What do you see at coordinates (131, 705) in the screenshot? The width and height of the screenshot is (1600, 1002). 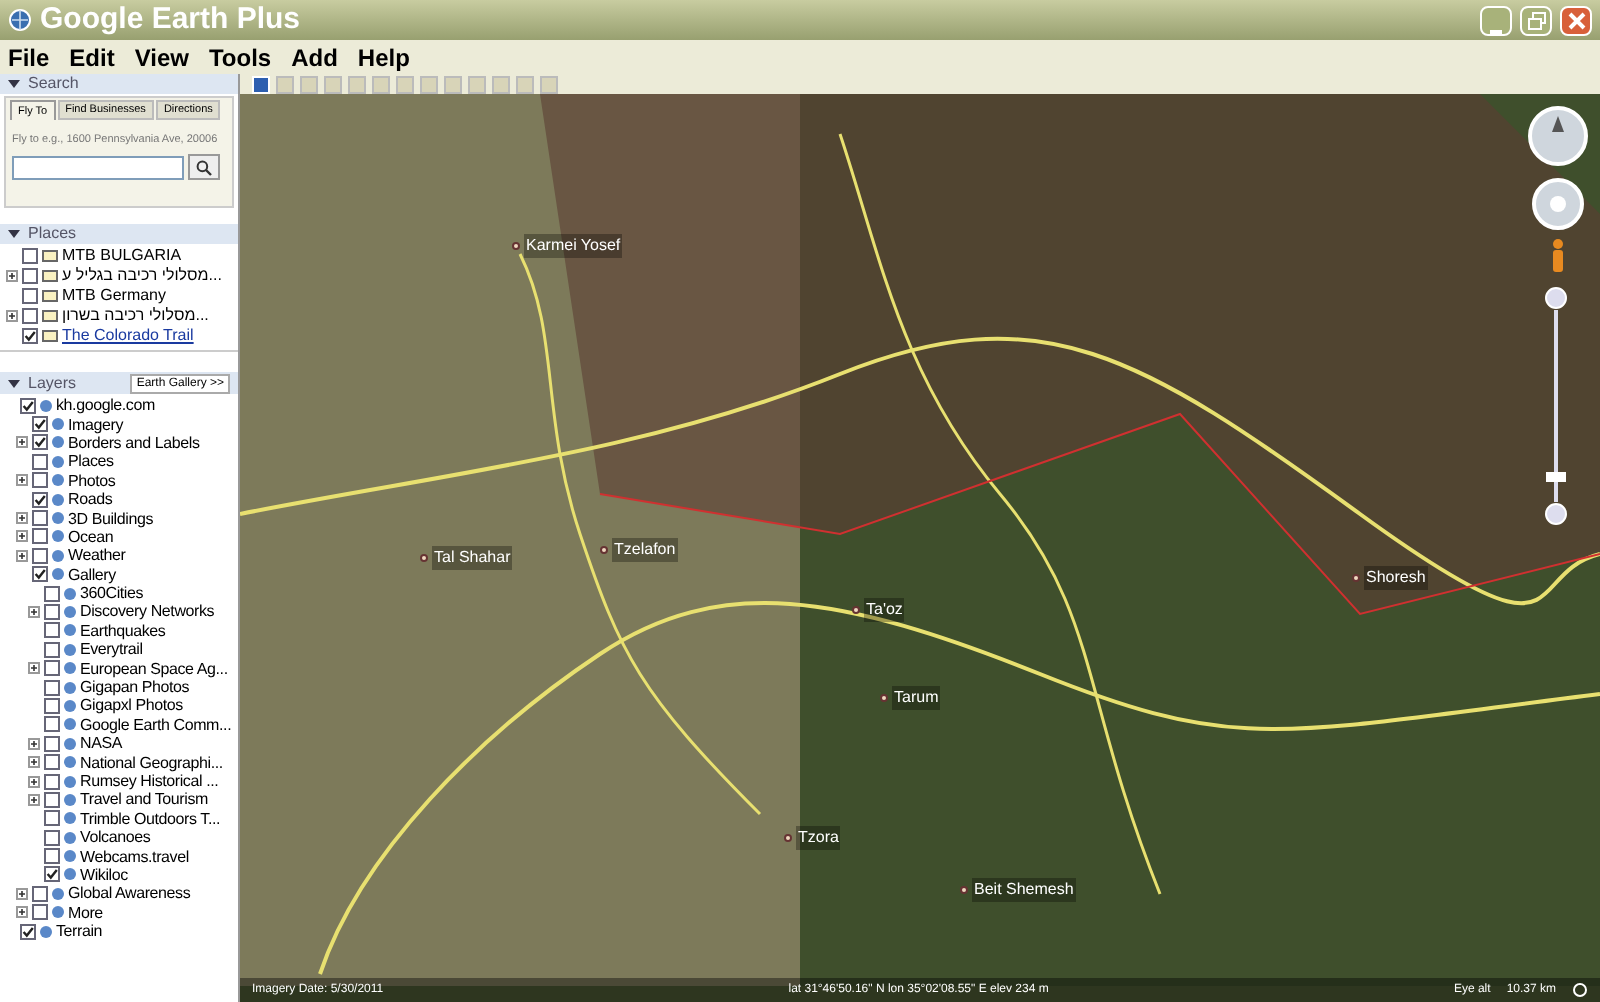 I see `layer-label: Gigapxl Photos` at bounding box center [131, 705].